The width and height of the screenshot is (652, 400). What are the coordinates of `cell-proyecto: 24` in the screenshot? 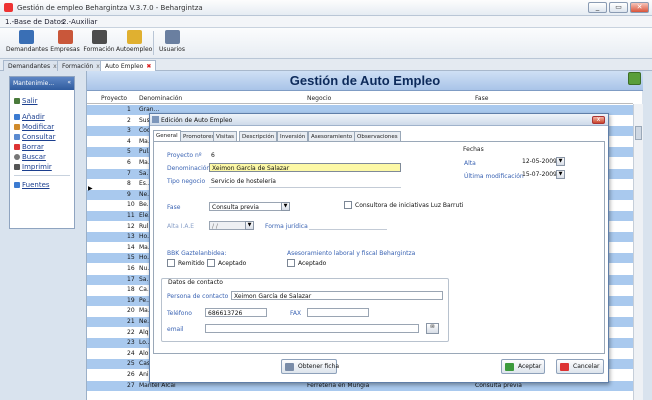 It's located at (131, 353).